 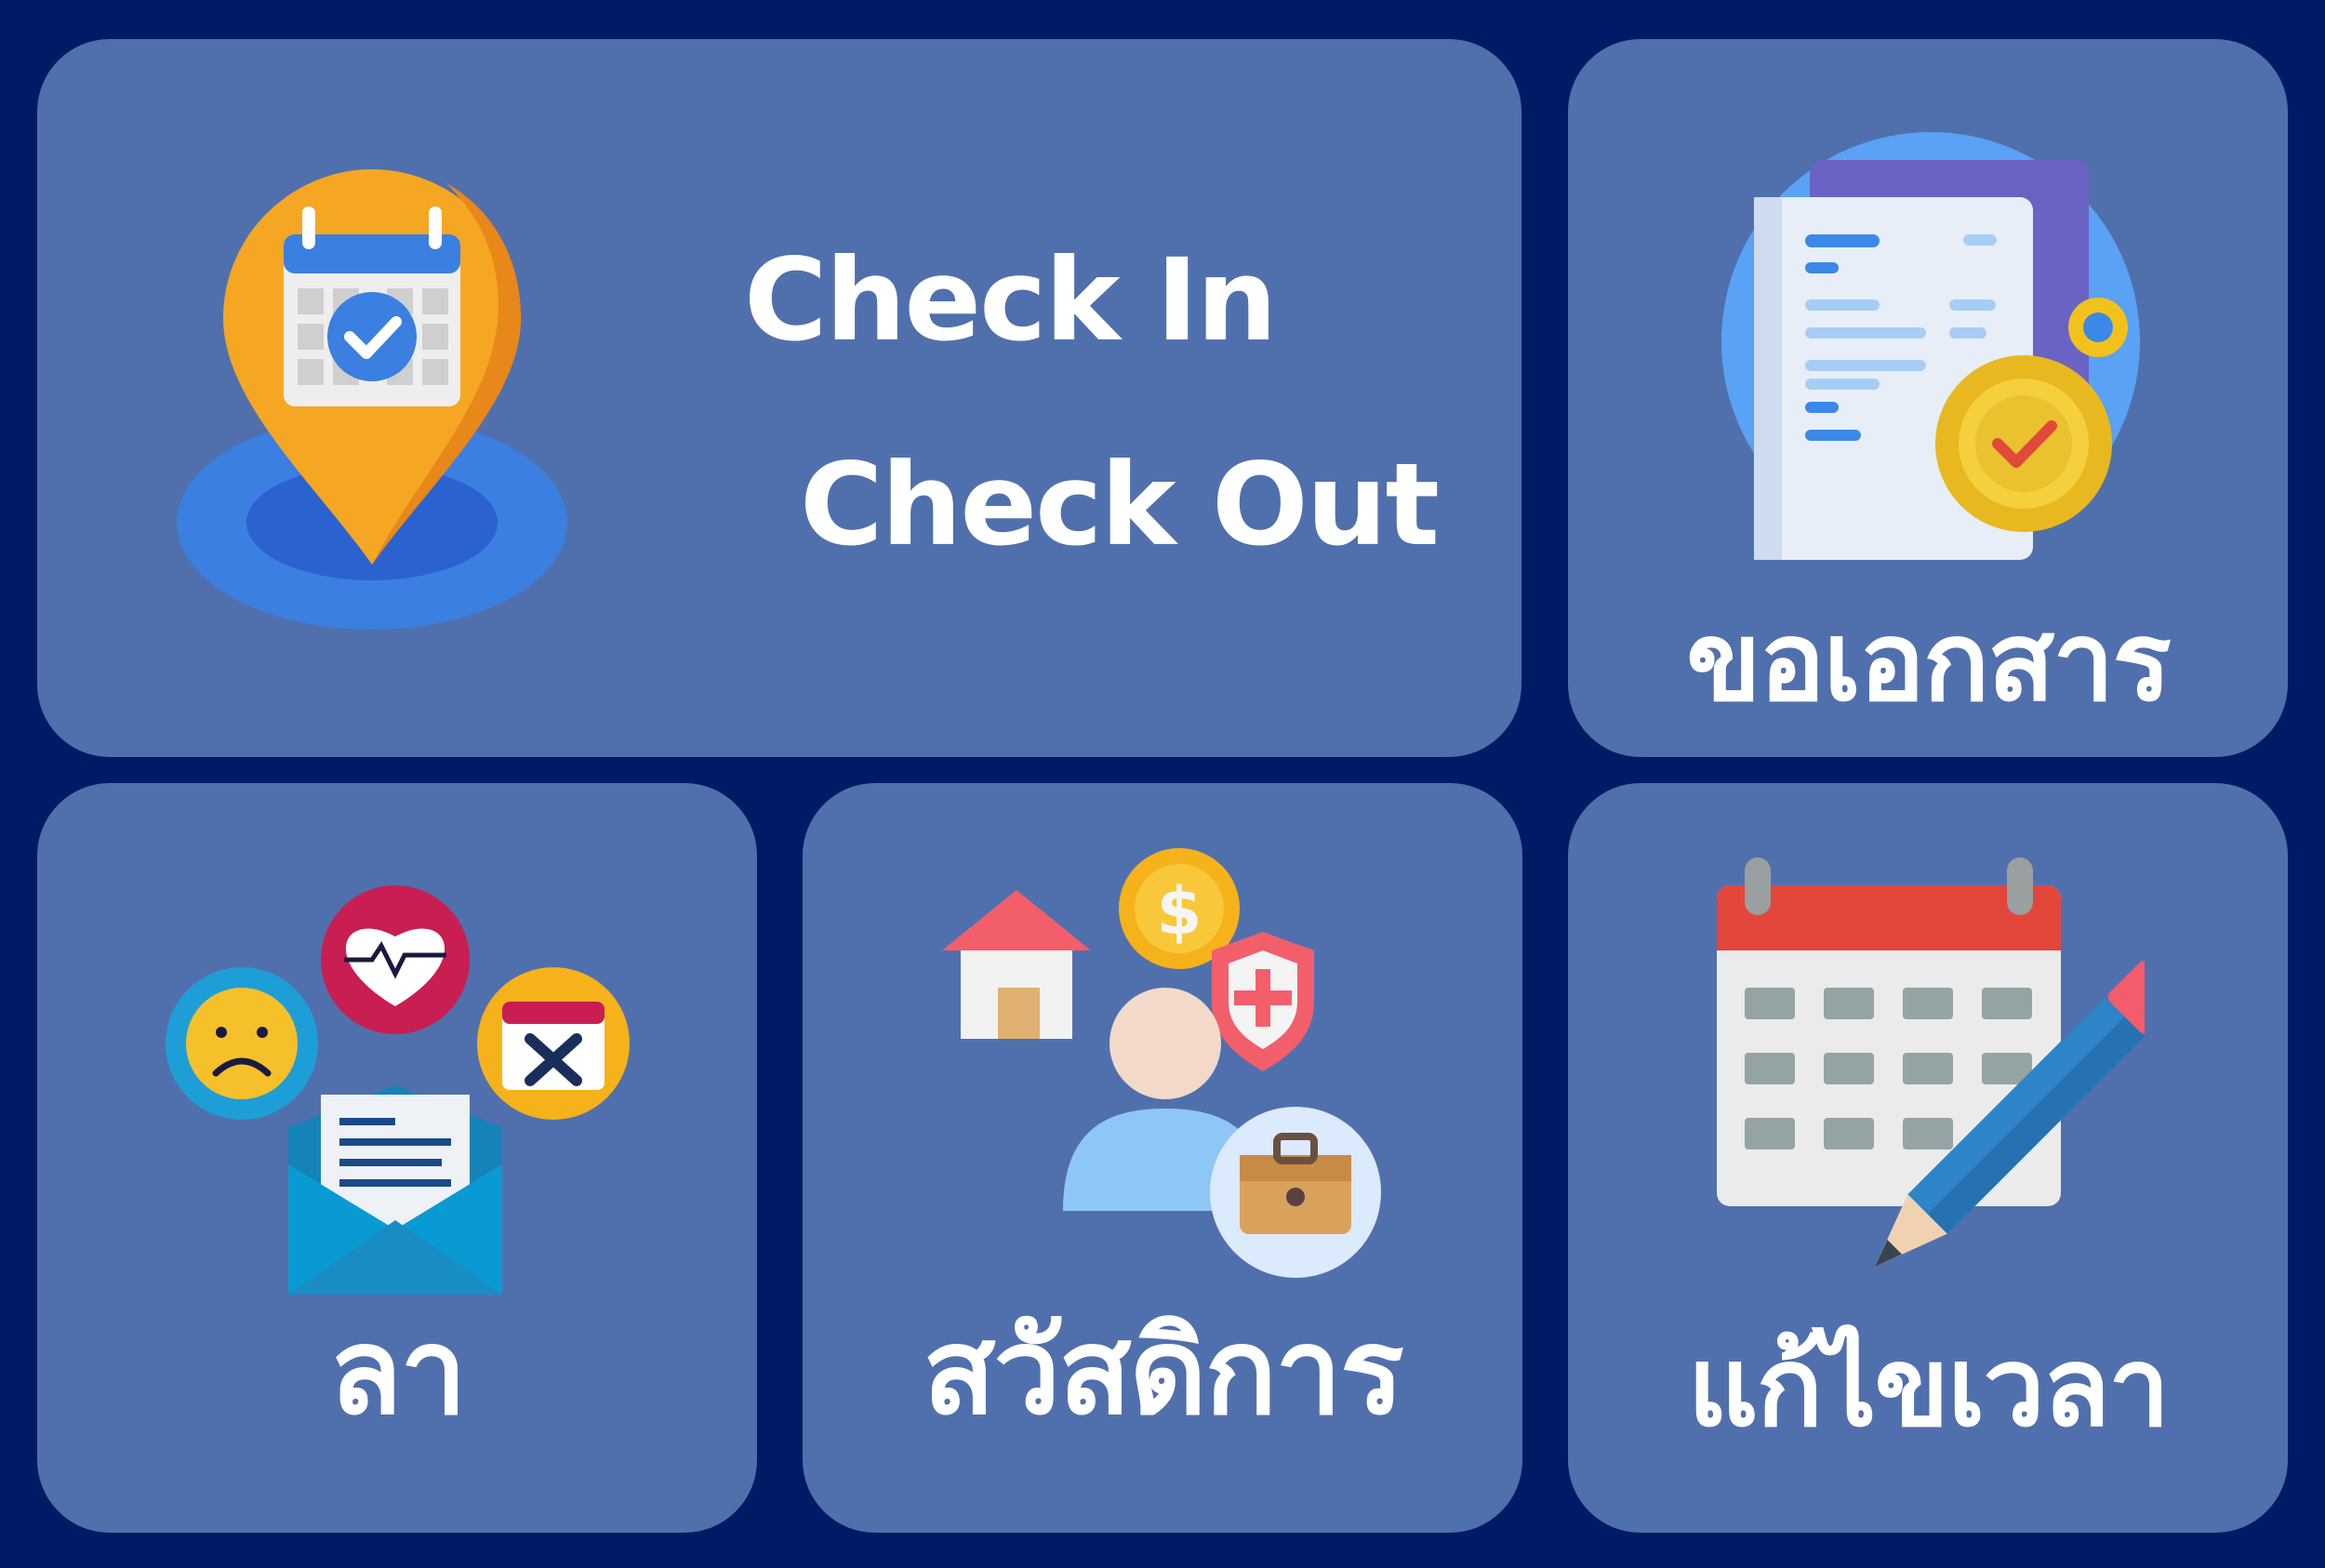 What do you see at coordinates (1930, 346) in the screenshot?
I see `document-gear-check-icon` at bounding box center [1930, 346].